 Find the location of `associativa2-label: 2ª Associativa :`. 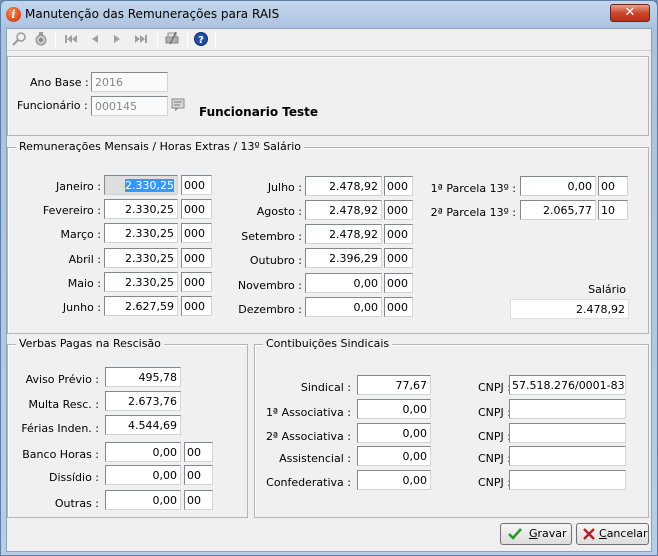

associativa2-label: 2ª Associativa : is located at coordinates (308, 436).